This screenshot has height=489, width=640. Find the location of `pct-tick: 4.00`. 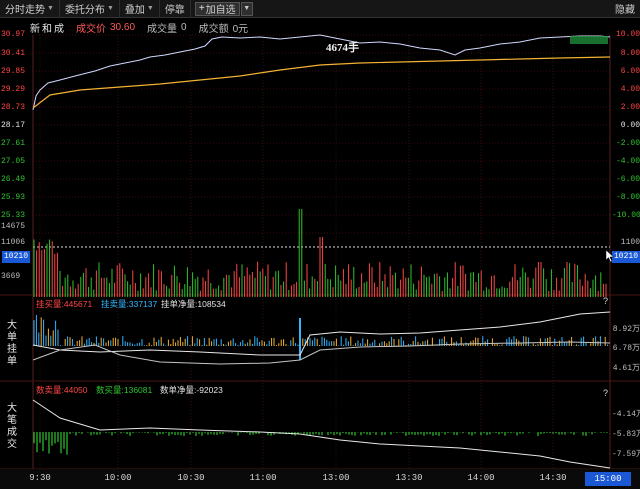

pct-tick: 4.00 is located at coordinates (630, 89).